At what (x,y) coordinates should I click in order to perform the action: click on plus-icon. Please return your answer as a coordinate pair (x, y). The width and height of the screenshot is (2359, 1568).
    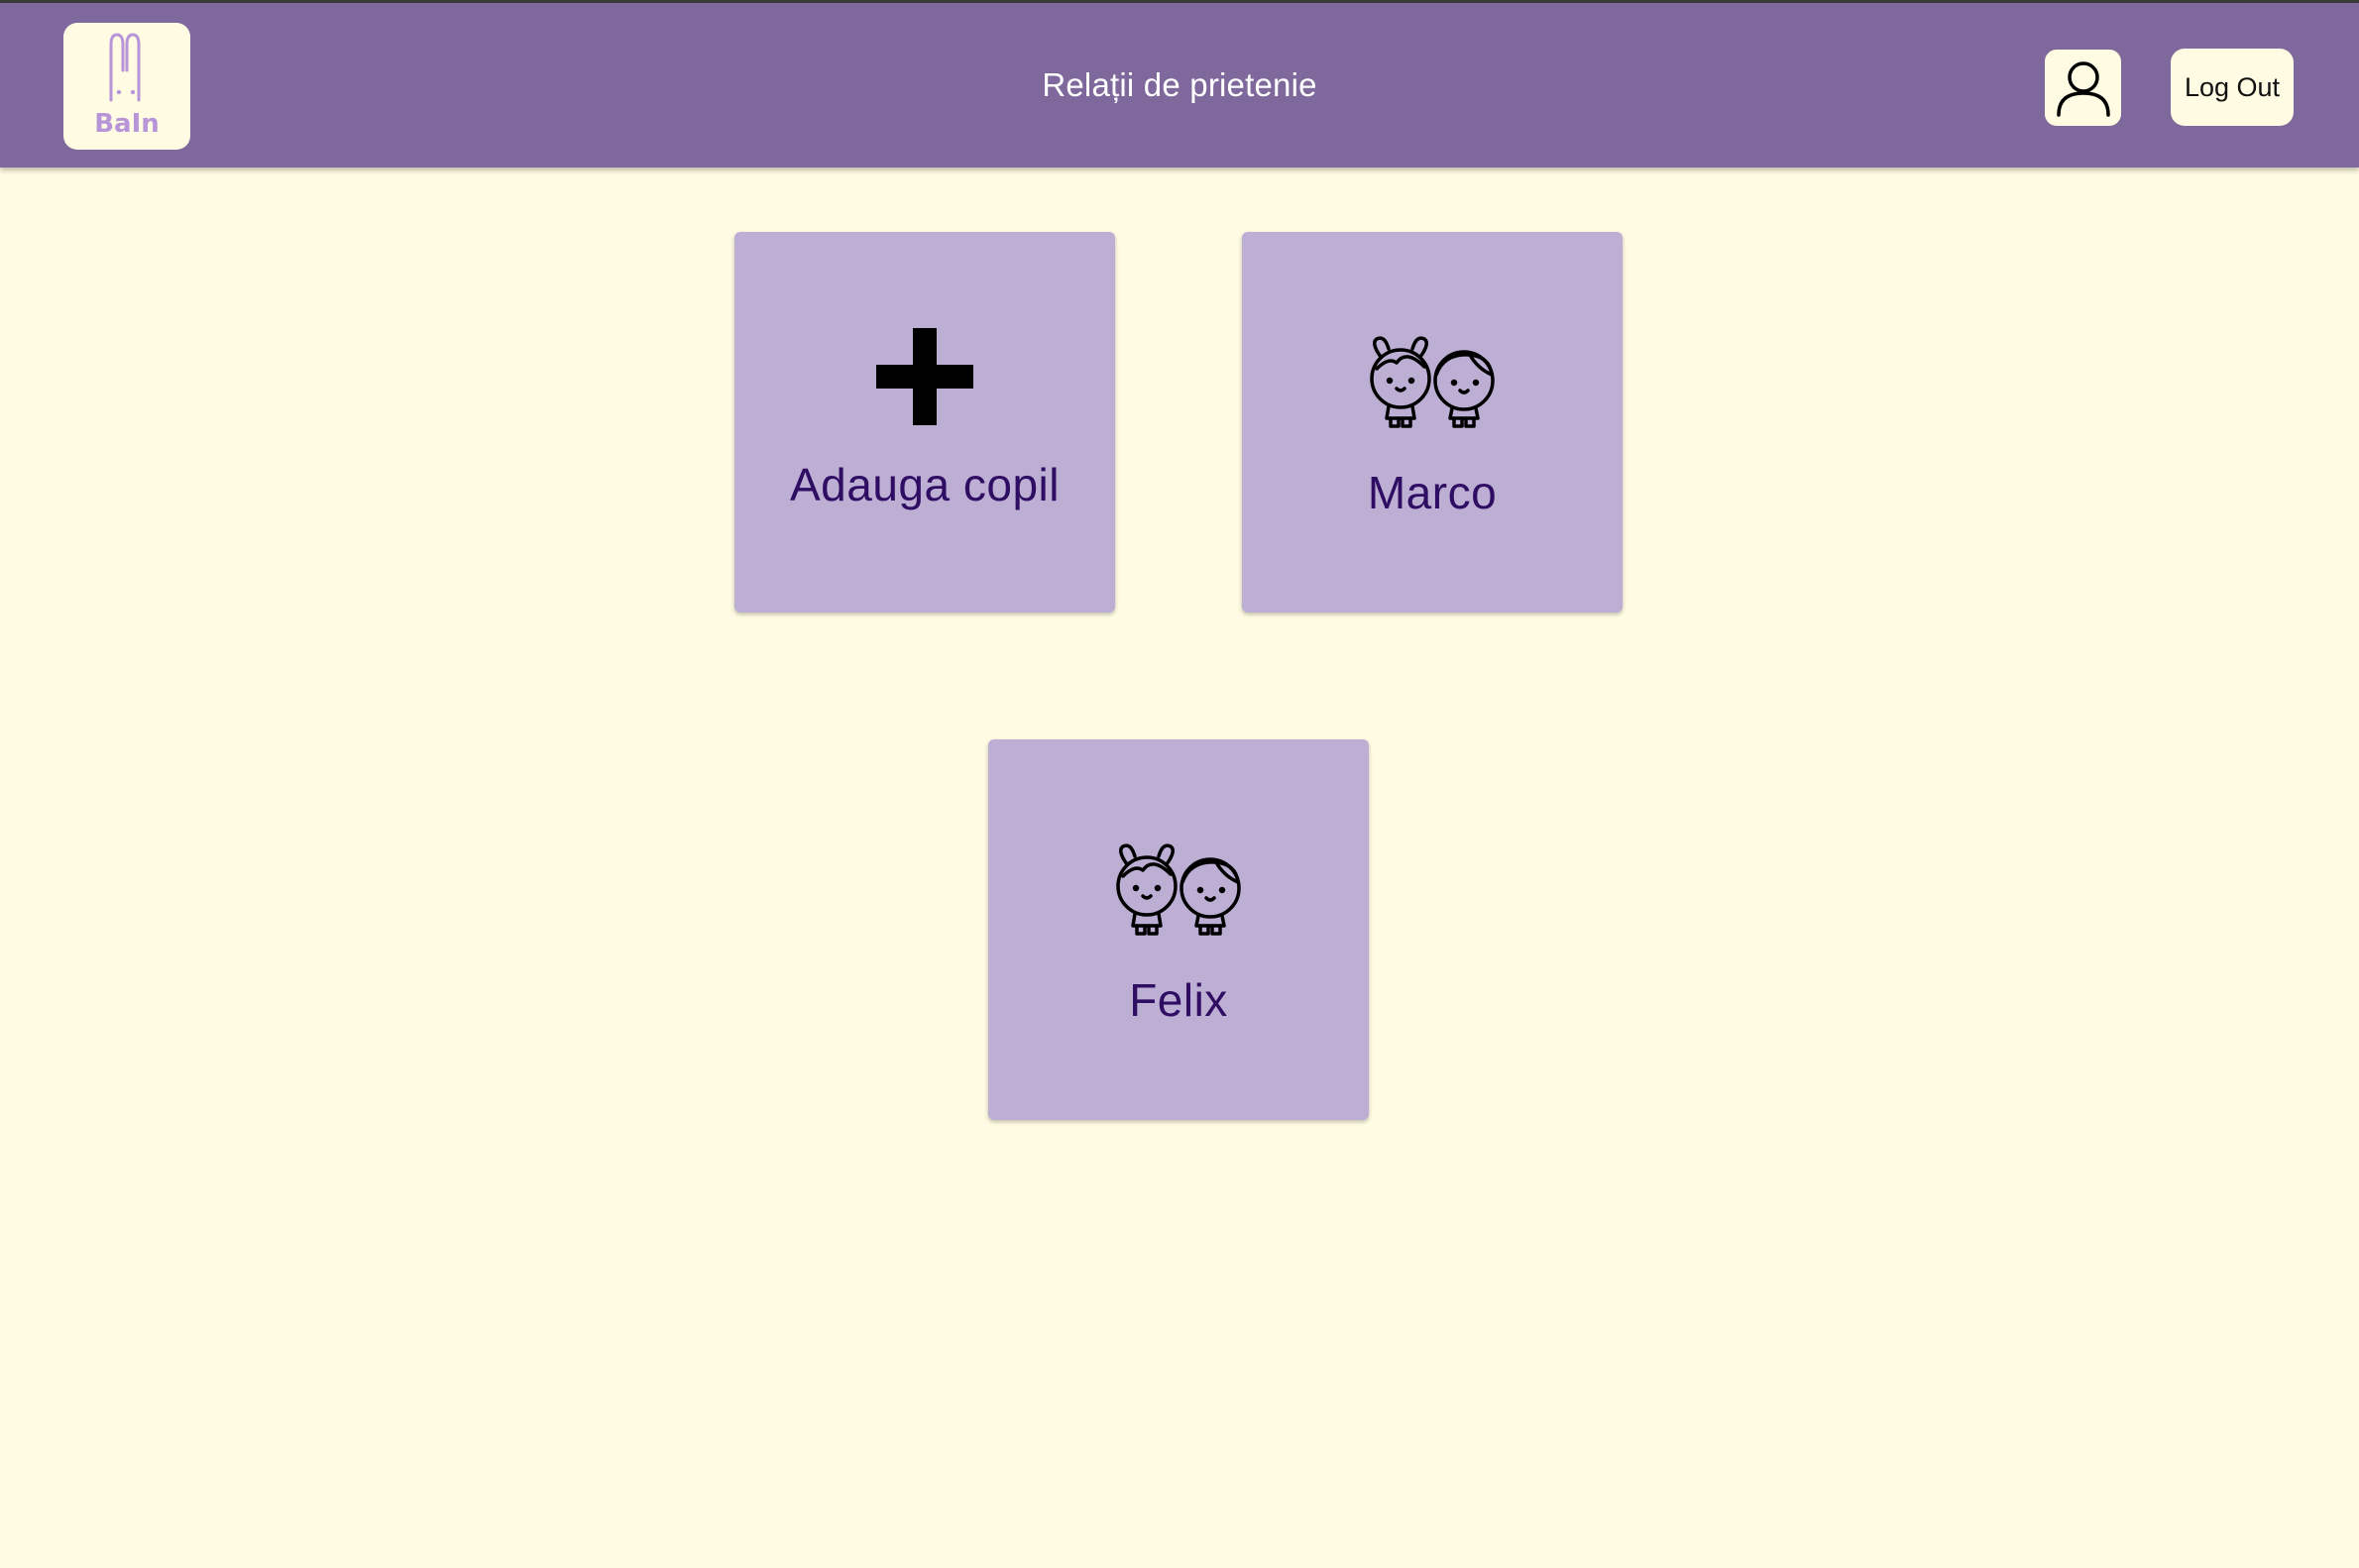
    Looking at the image, I should click on (924, 376).